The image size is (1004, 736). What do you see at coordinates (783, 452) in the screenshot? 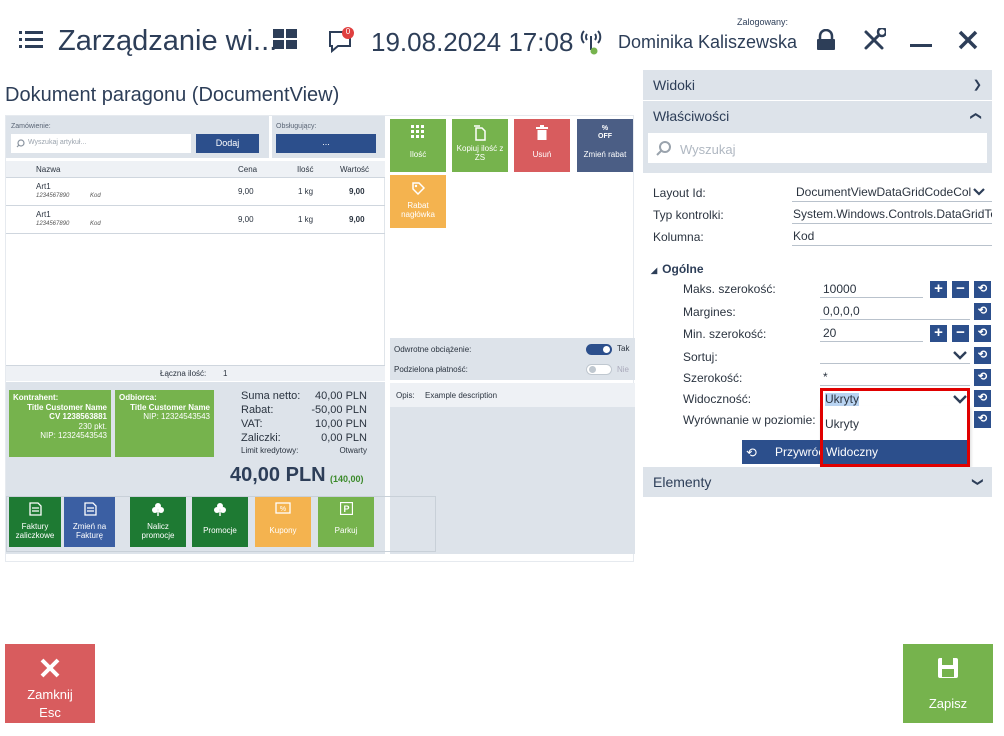
I see `restore-button: ⟲ Przywróć` at bounding box center [783, 452].